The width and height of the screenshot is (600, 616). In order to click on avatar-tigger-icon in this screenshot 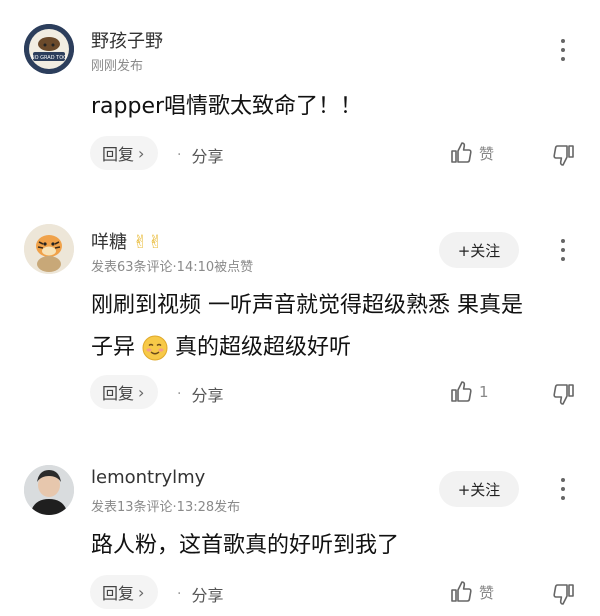, I will do `click(49, 249)`.